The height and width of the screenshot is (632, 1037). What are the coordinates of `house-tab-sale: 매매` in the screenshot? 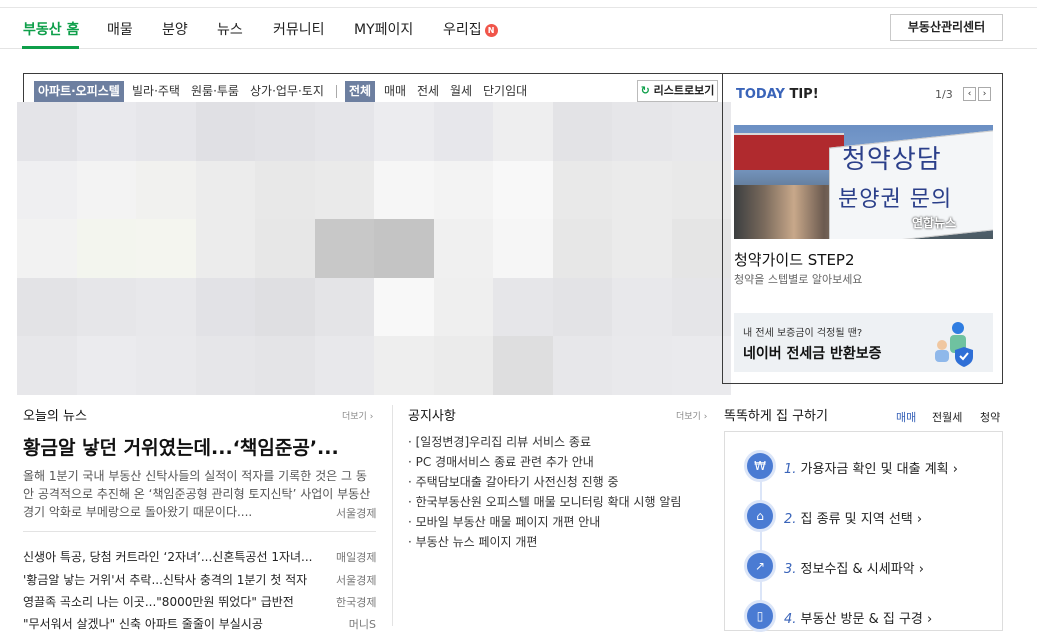 It's located at (906, 417).